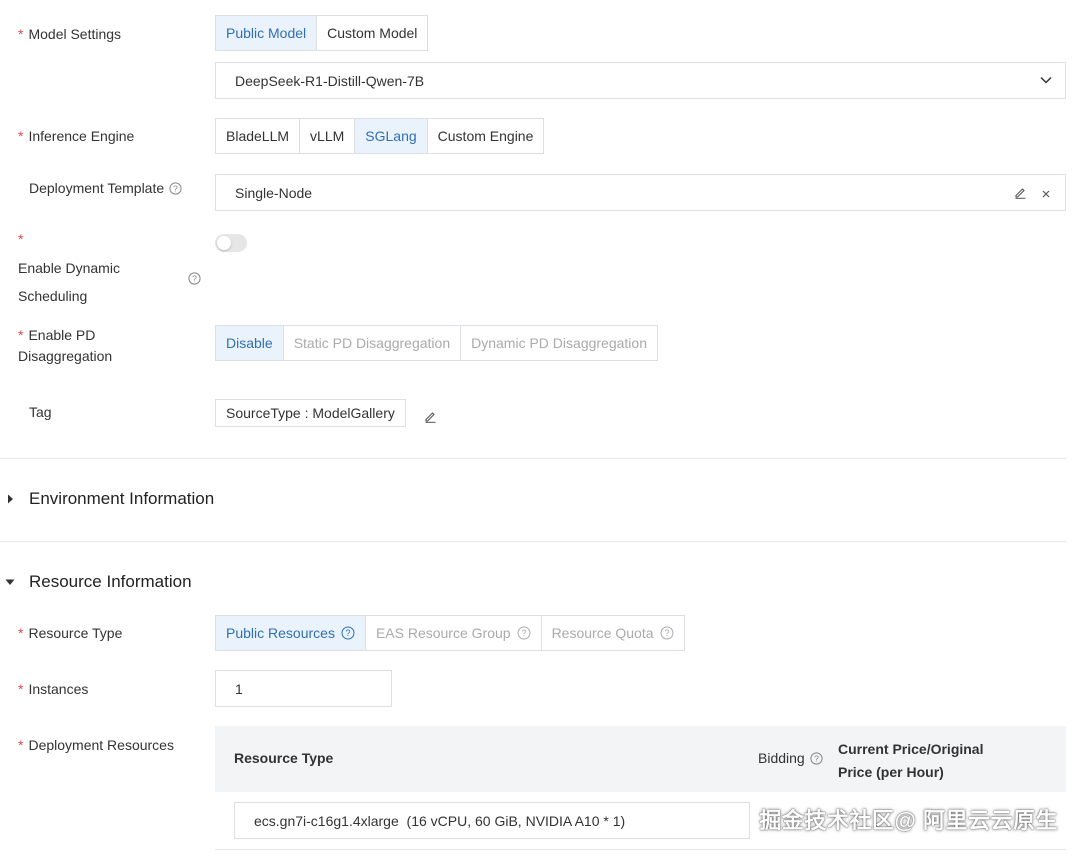  What do you see at coordinates (391, 136) in the screenshot?
I see `engine-sglang-option: SGLang` at bounding box center [391, 136].